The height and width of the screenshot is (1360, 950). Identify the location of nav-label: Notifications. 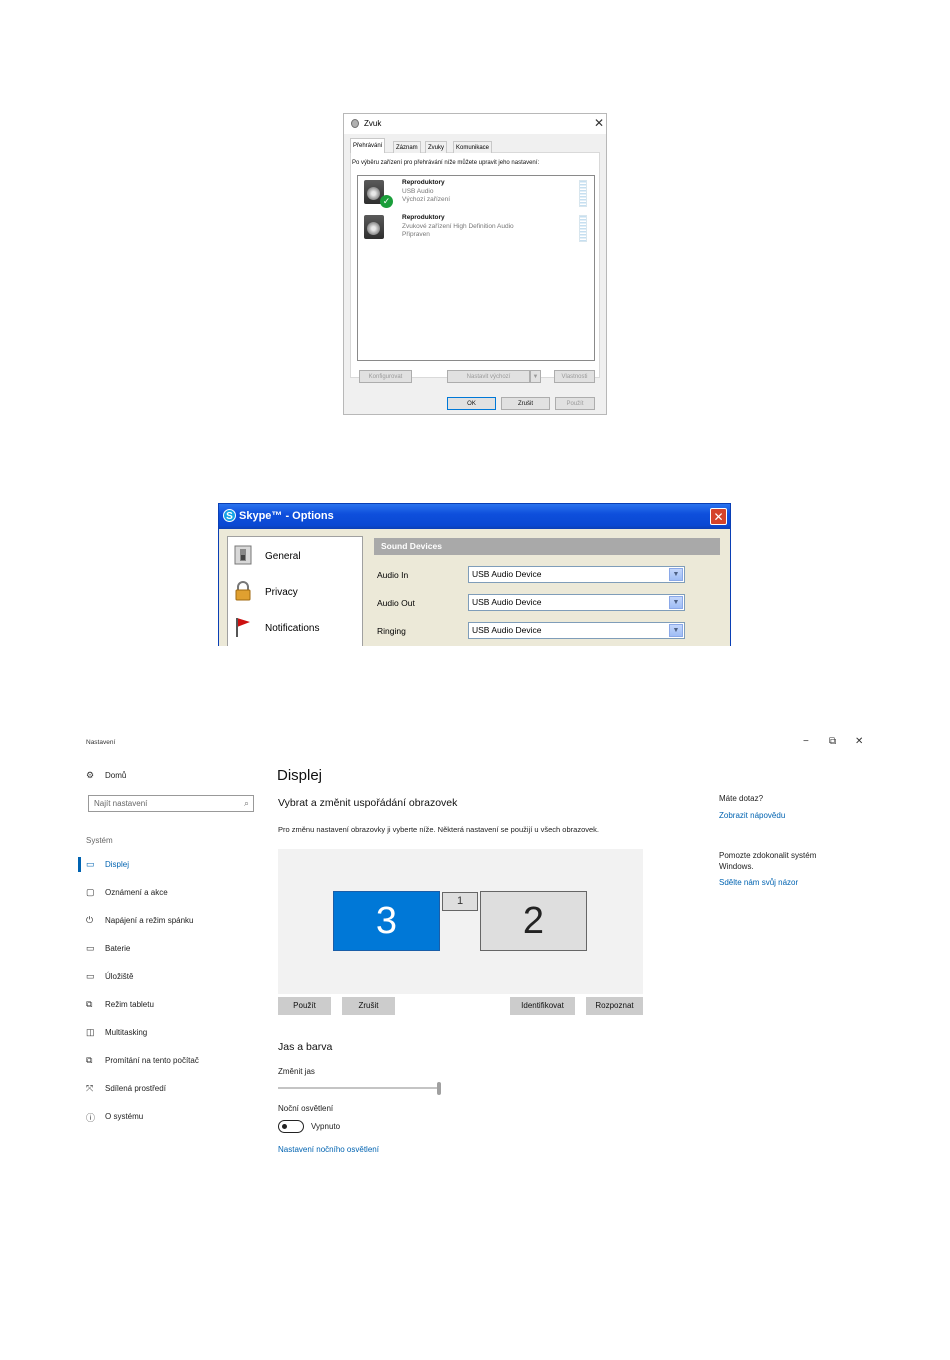
(292, 628).